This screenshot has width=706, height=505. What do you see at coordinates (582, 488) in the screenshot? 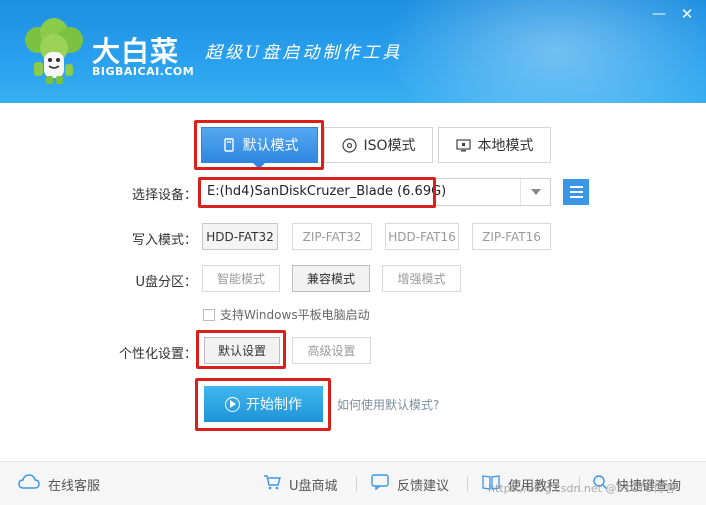
I see `watermark: https://blog.csdn.net @51CTO博客` at bounding box center [582, 488].